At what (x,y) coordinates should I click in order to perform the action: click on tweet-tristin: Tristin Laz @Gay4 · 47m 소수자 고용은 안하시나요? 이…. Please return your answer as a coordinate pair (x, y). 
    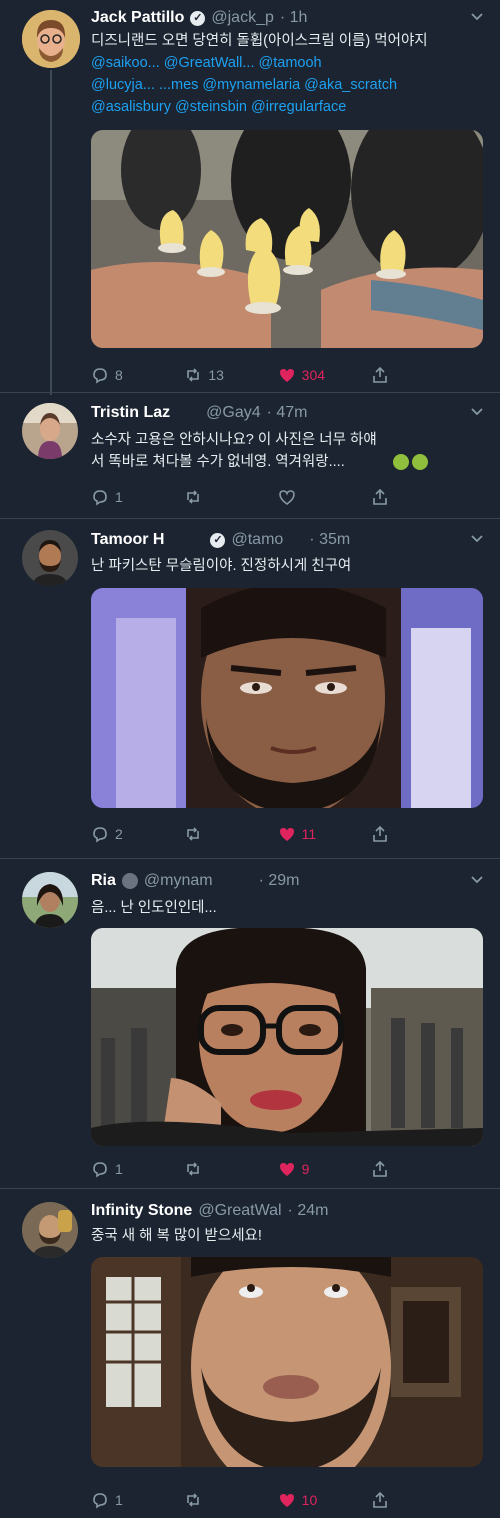
    Looking at the image, I should click on (250, 457).